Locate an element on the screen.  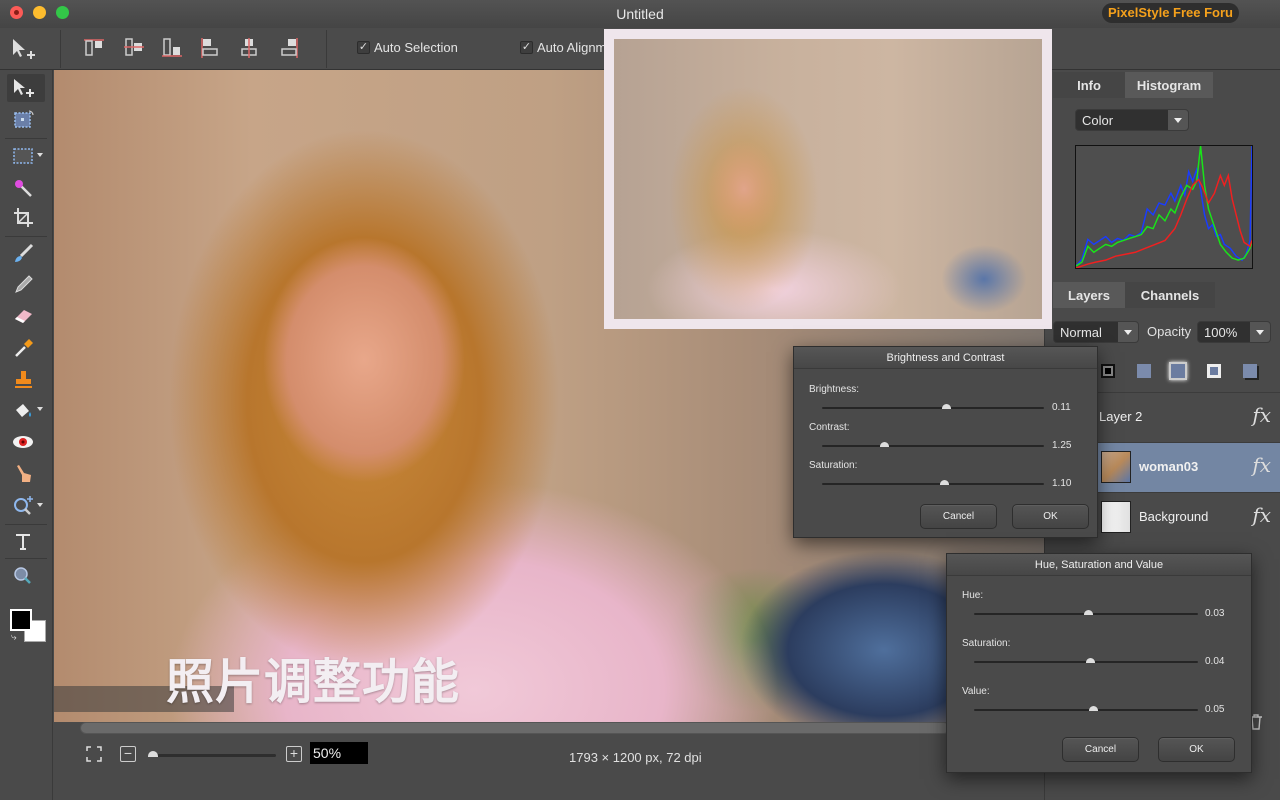
move-arrow-icon is located at coordinates (24, 88).